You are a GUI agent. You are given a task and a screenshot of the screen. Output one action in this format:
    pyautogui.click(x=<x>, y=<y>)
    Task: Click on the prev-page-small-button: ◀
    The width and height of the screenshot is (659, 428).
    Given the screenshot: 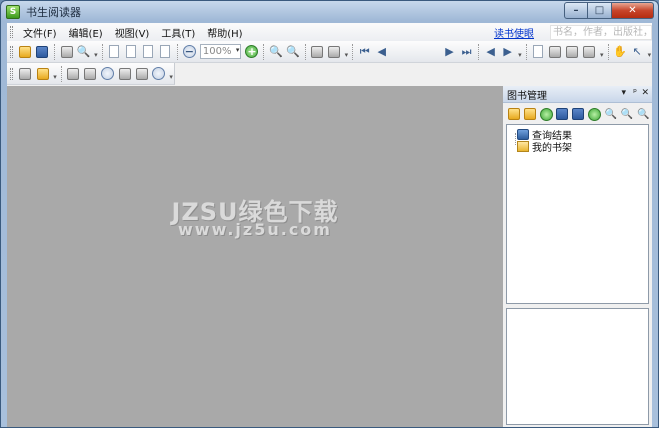 What is the action you would take?
    pyautogui.click(x=381, y=52)
    